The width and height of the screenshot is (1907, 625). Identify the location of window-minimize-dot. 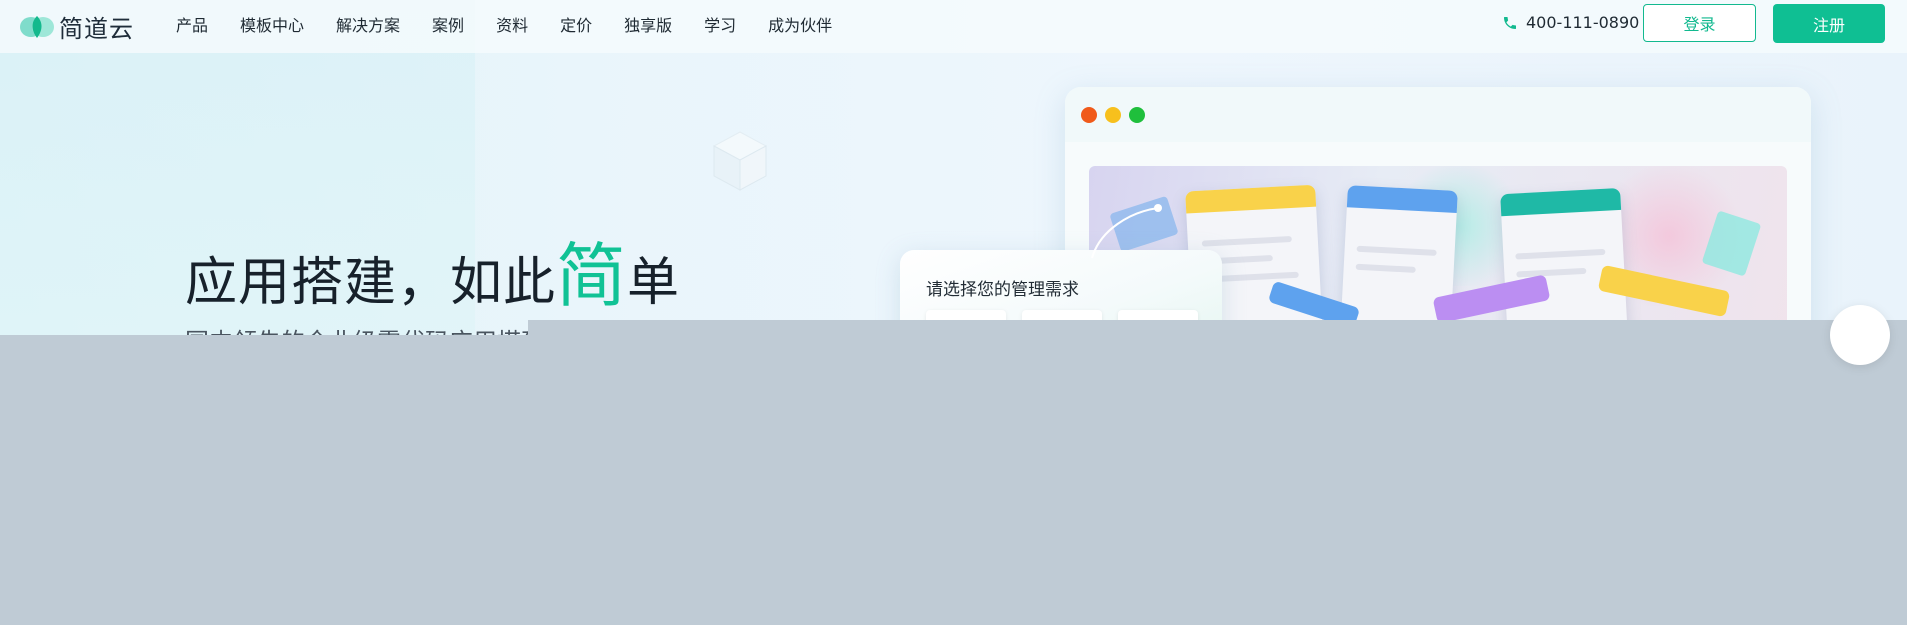
(1113, 115).